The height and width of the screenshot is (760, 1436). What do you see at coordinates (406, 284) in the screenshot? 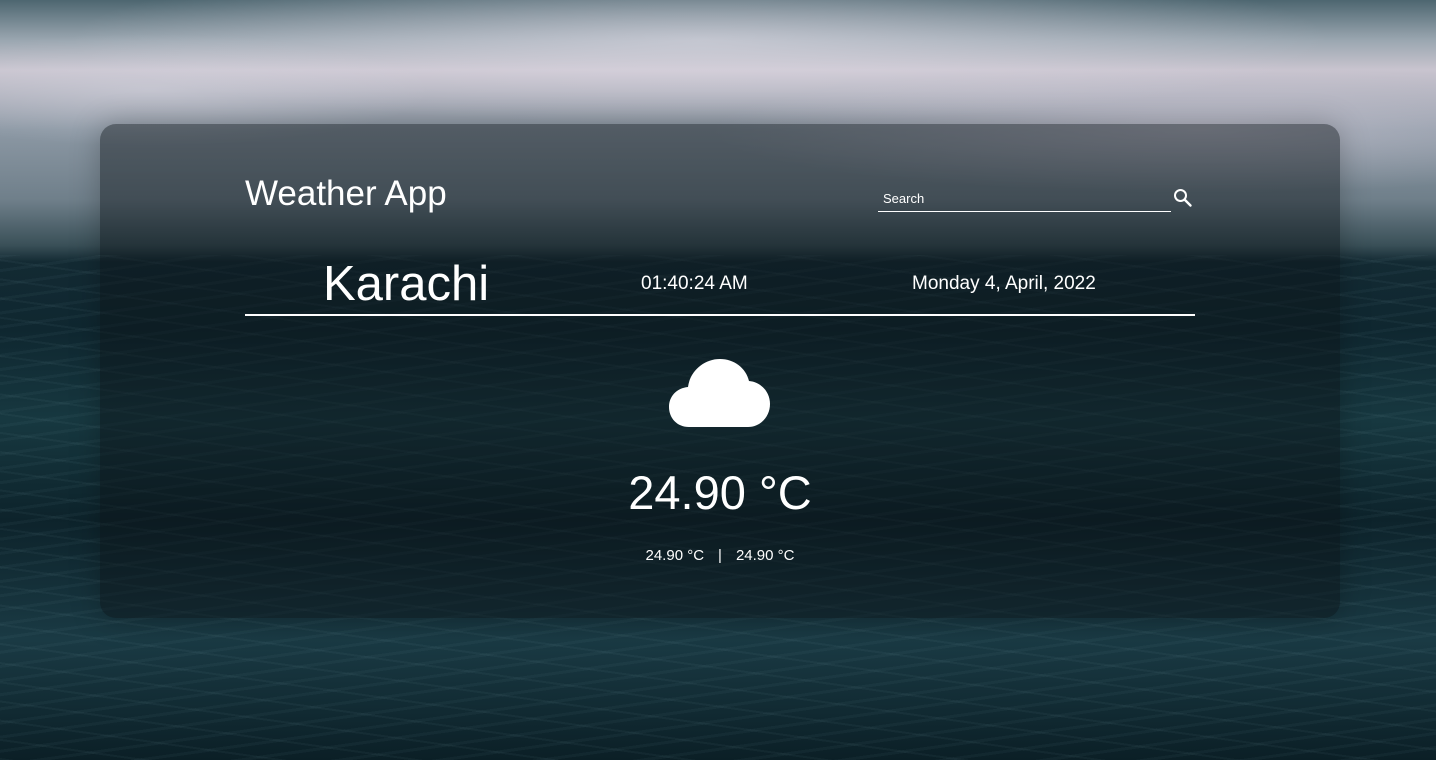
I see `city-name: Karachi` at bounding box center [406, 284].